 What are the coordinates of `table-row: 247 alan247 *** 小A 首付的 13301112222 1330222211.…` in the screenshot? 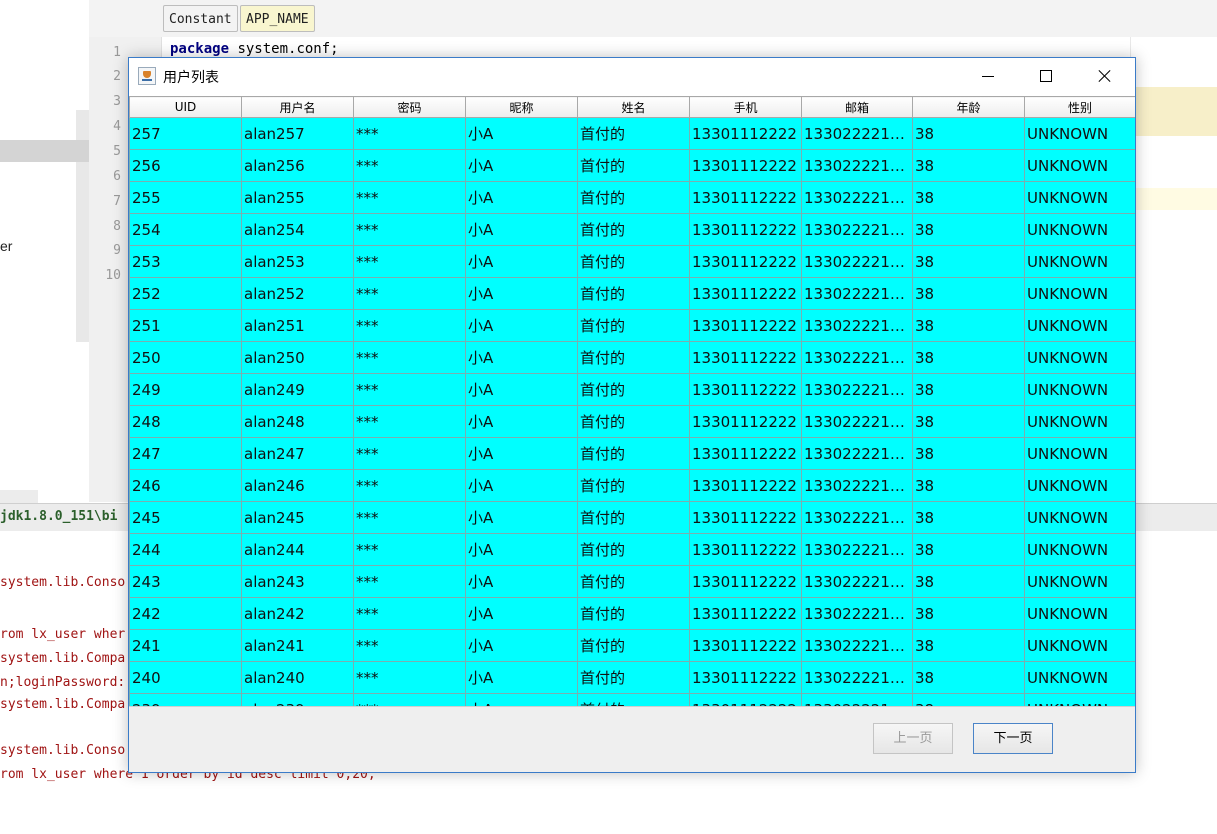 It's located at (632, 453).